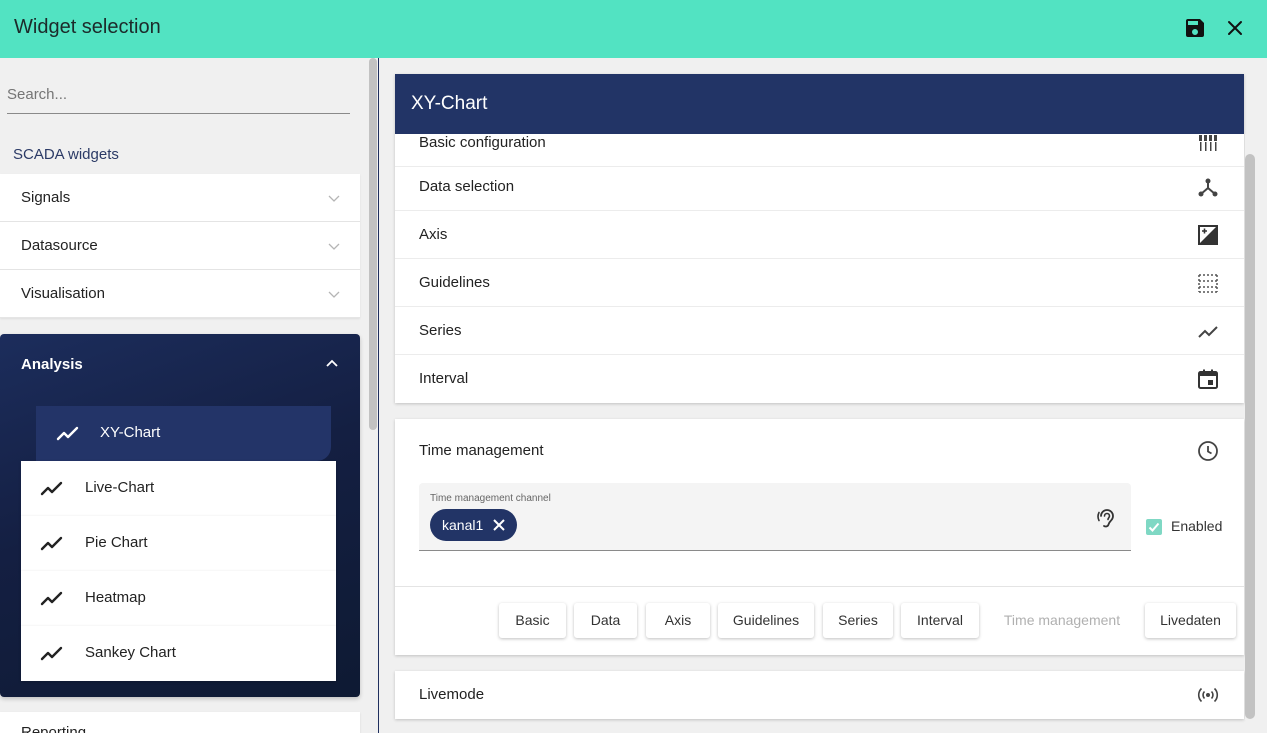  What do you see at coordinates (1208, 283) in the screenshot?
I see `grid-dots-icon` at bounding box center [1208, 283].